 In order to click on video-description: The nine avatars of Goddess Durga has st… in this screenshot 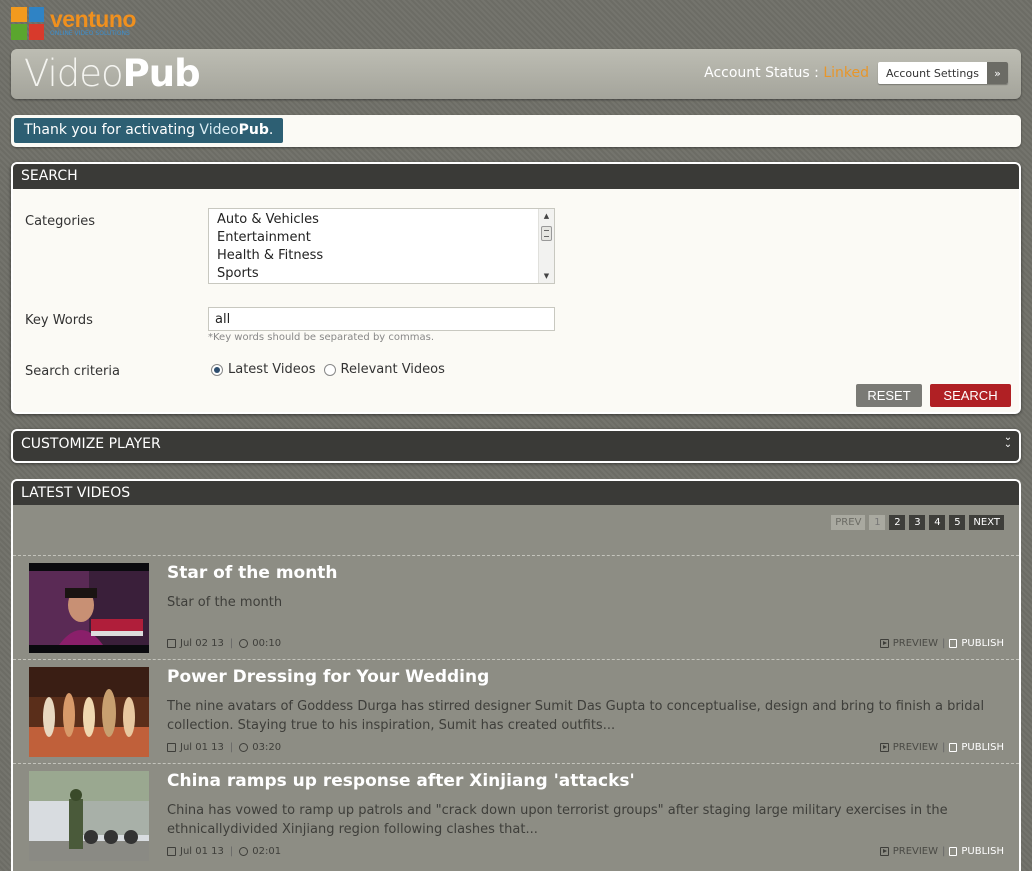, I will do `click(576, 716)`.